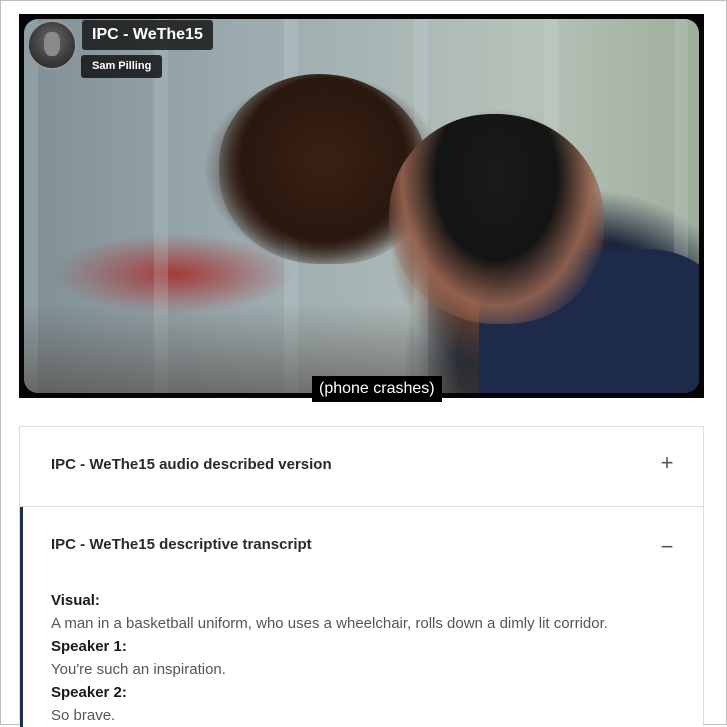 Image resolution: width=727 pixels, height=727 pixels. Describe the element at coordinates (122, 66) in the screenshot. I see `video-author: Sam Pilling` at that location.